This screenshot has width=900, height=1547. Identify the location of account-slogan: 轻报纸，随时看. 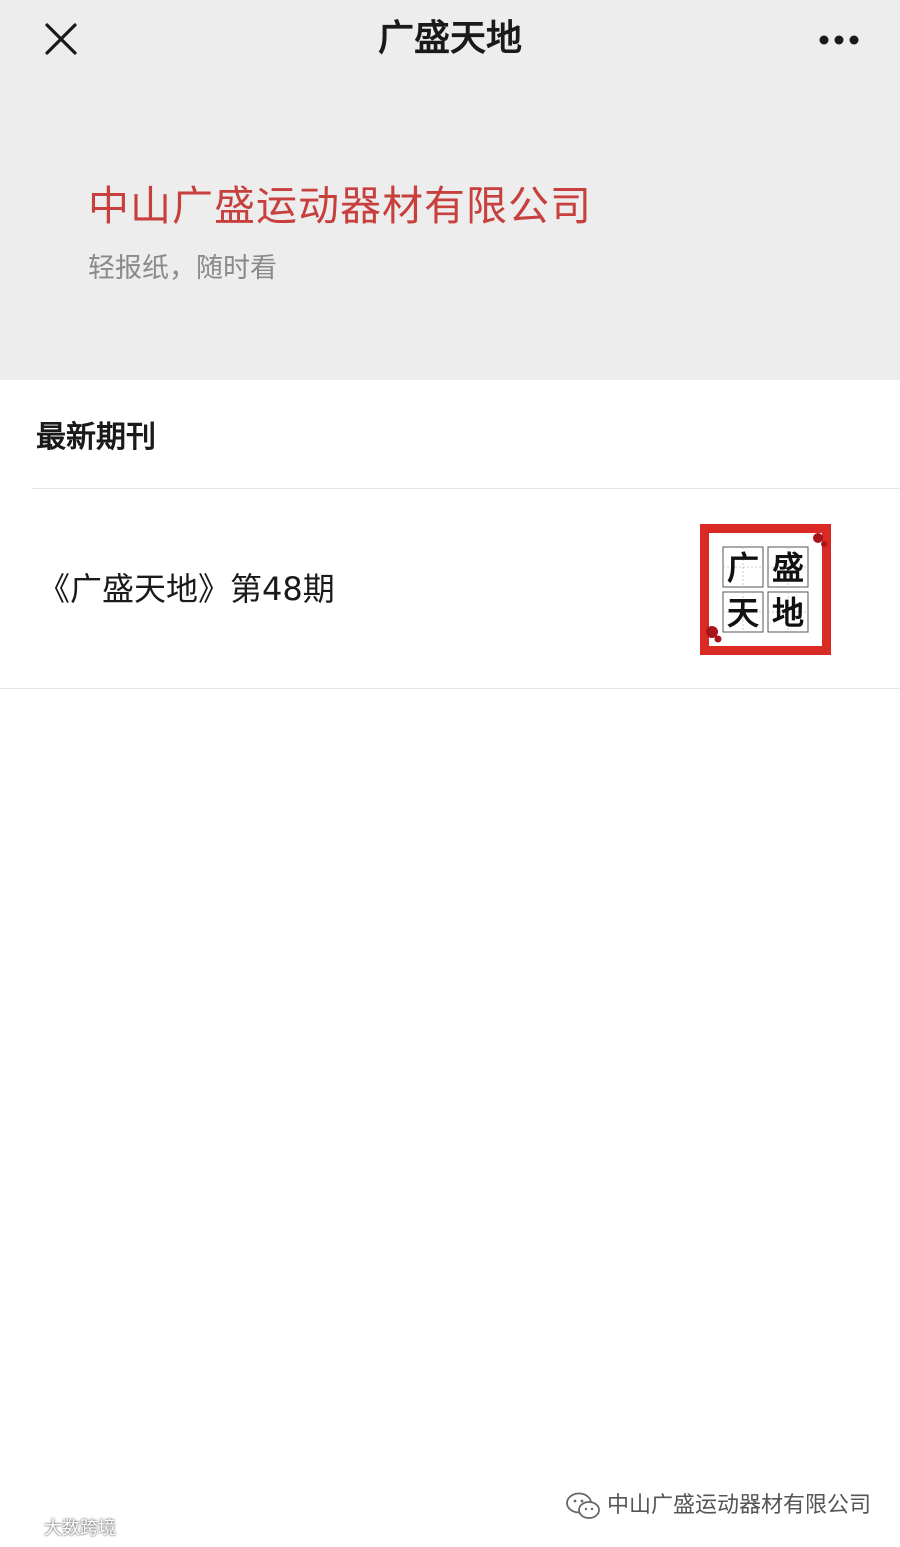
(182, 268).